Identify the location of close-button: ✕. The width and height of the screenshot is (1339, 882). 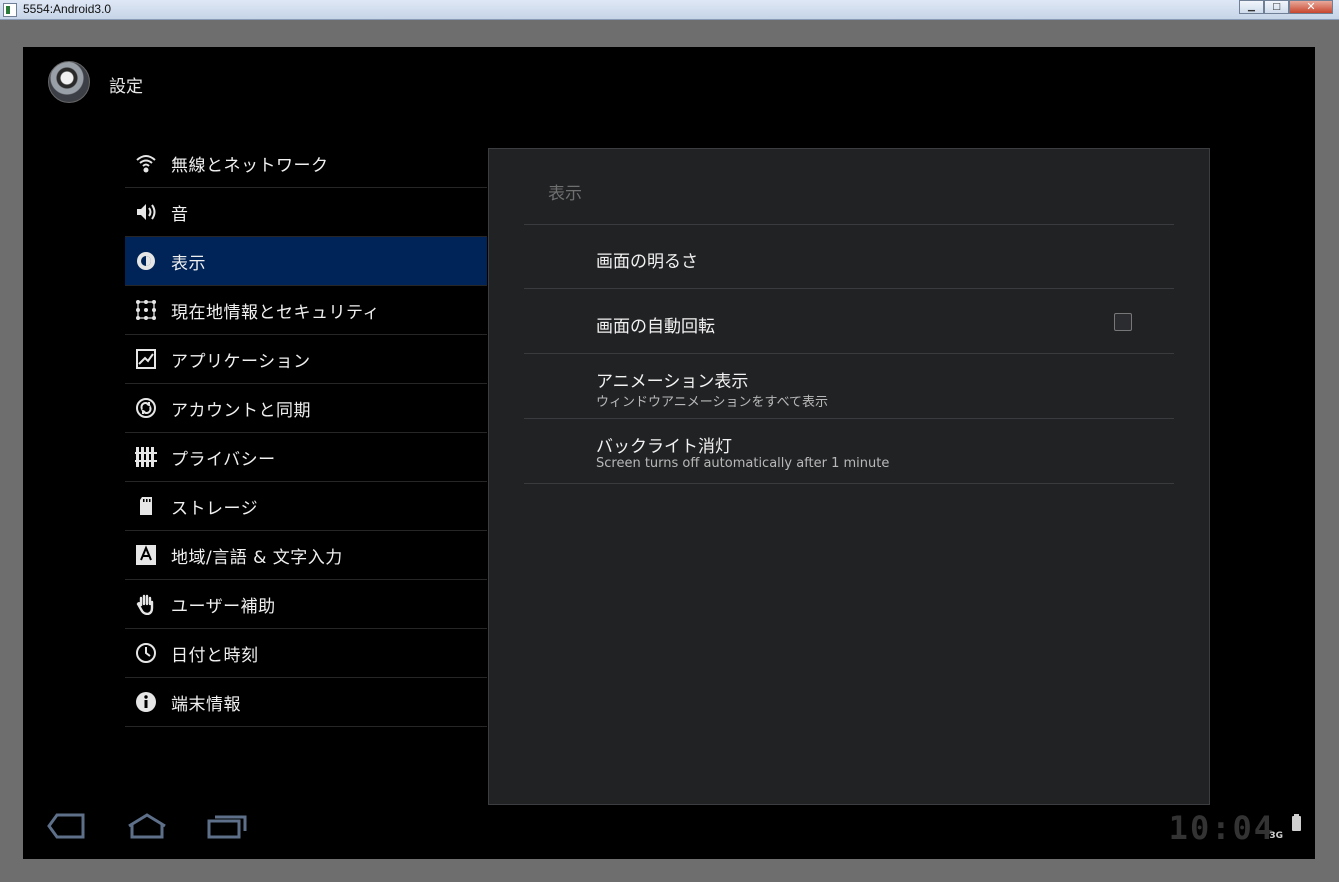
(1311, 7).